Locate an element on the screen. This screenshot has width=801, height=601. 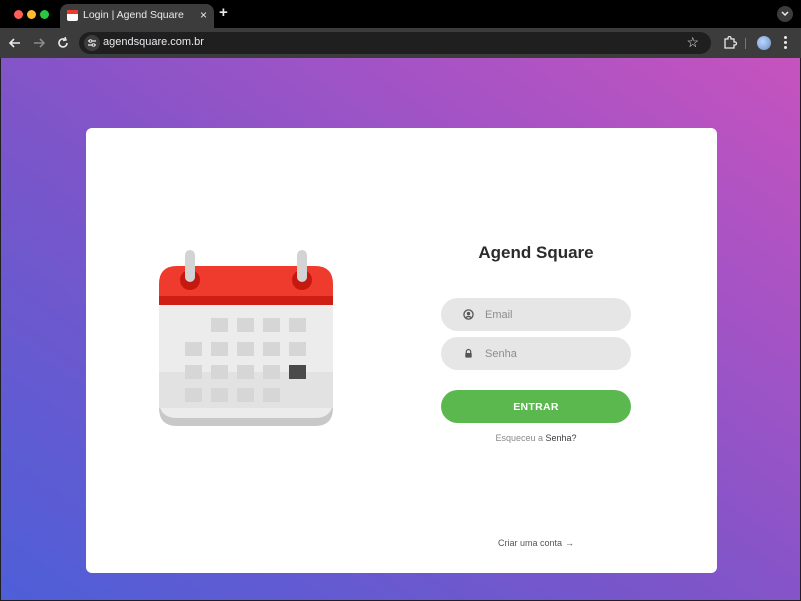
forward-button is located at coordinates (39, 43).